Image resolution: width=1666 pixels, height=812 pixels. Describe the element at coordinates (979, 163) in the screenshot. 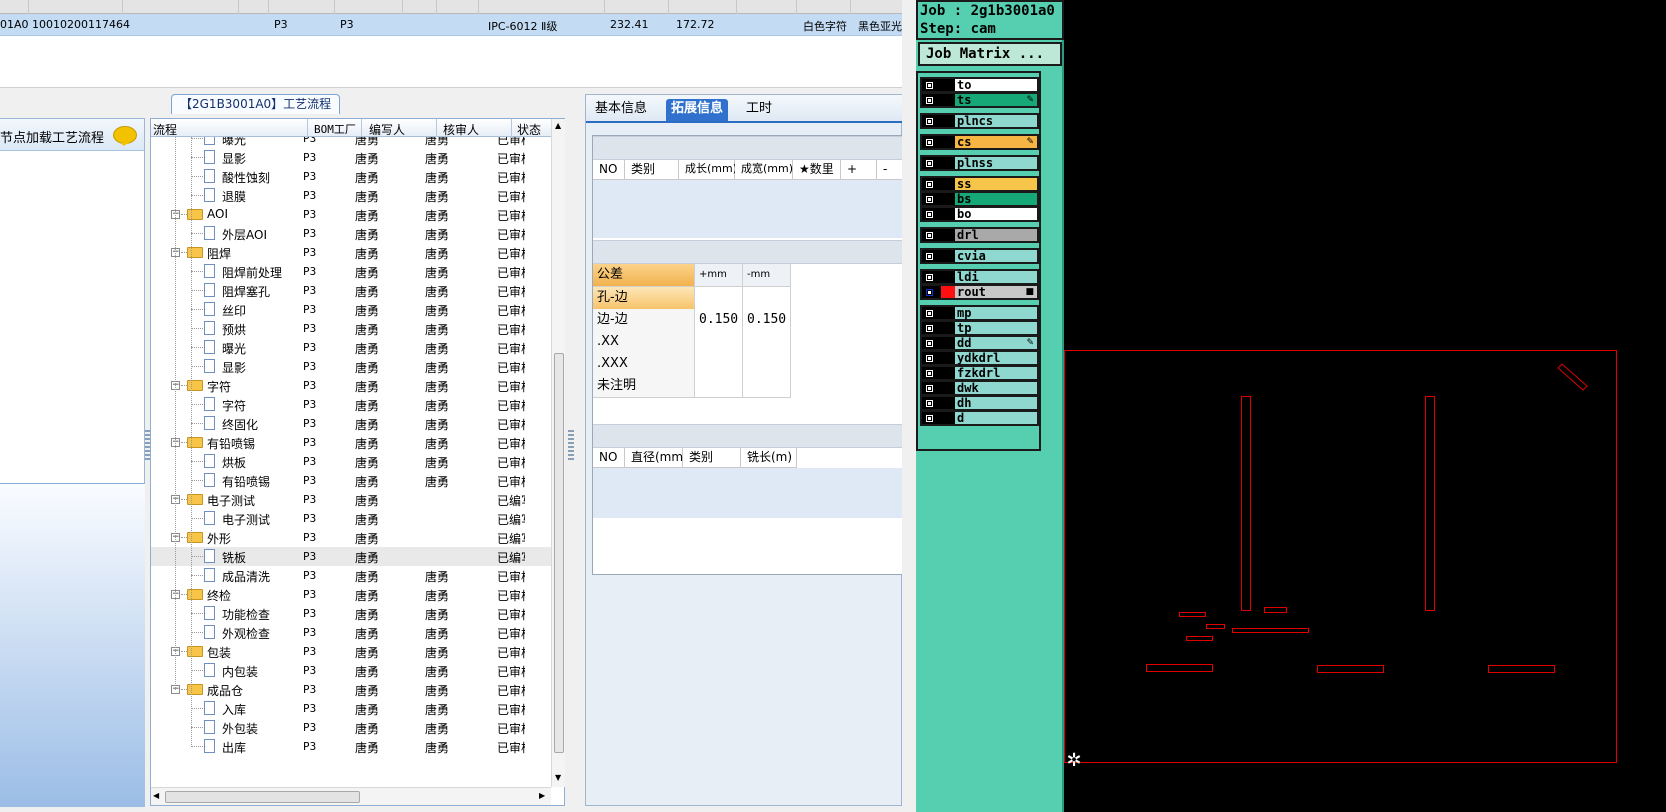

I see `layer-row-plnss: plnss` at that location.